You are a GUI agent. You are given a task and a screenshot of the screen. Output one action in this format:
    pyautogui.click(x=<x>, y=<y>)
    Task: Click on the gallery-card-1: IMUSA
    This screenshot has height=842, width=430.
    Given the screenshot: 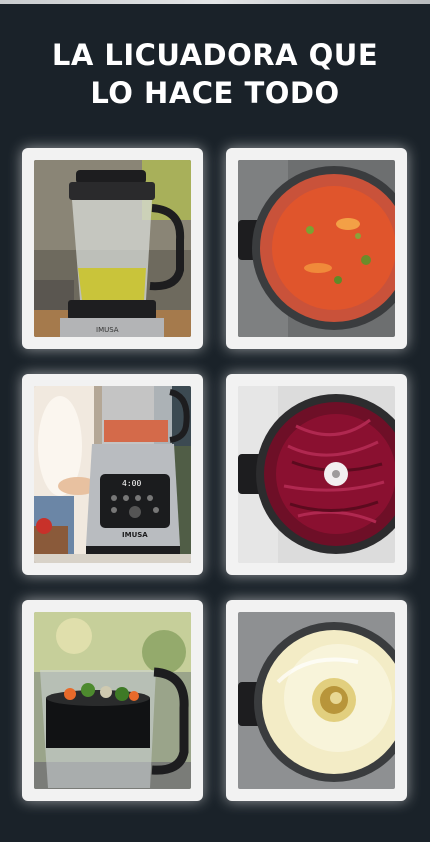 What is the action you would take?
    pyautogui.click(x=112, y=248)
    